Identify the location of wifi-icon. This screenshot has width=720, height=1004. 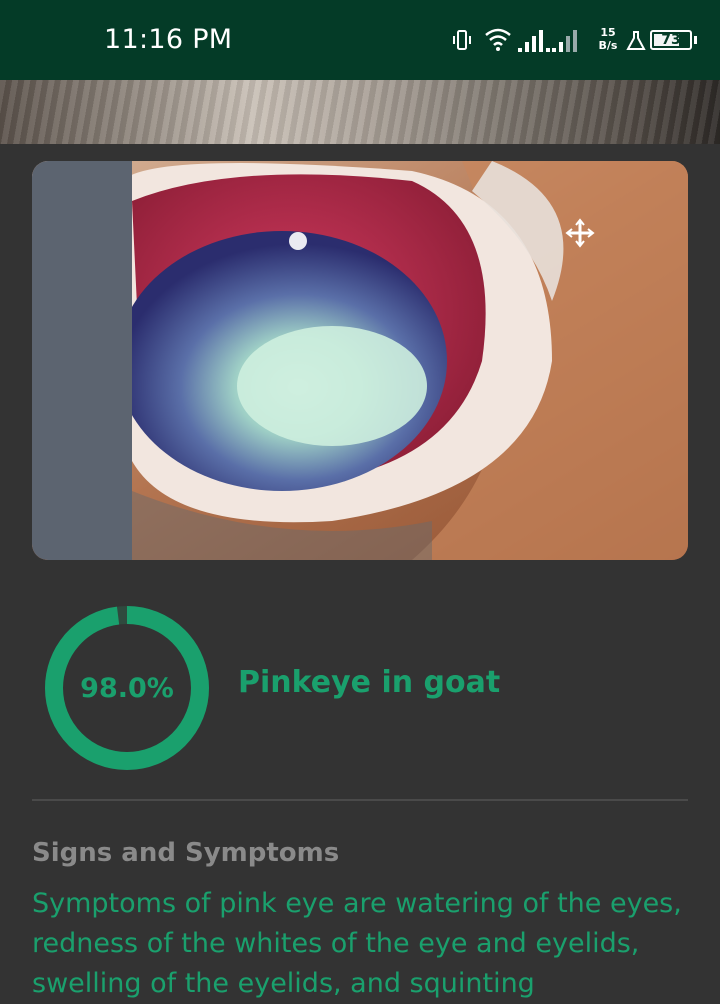
(498, 39).